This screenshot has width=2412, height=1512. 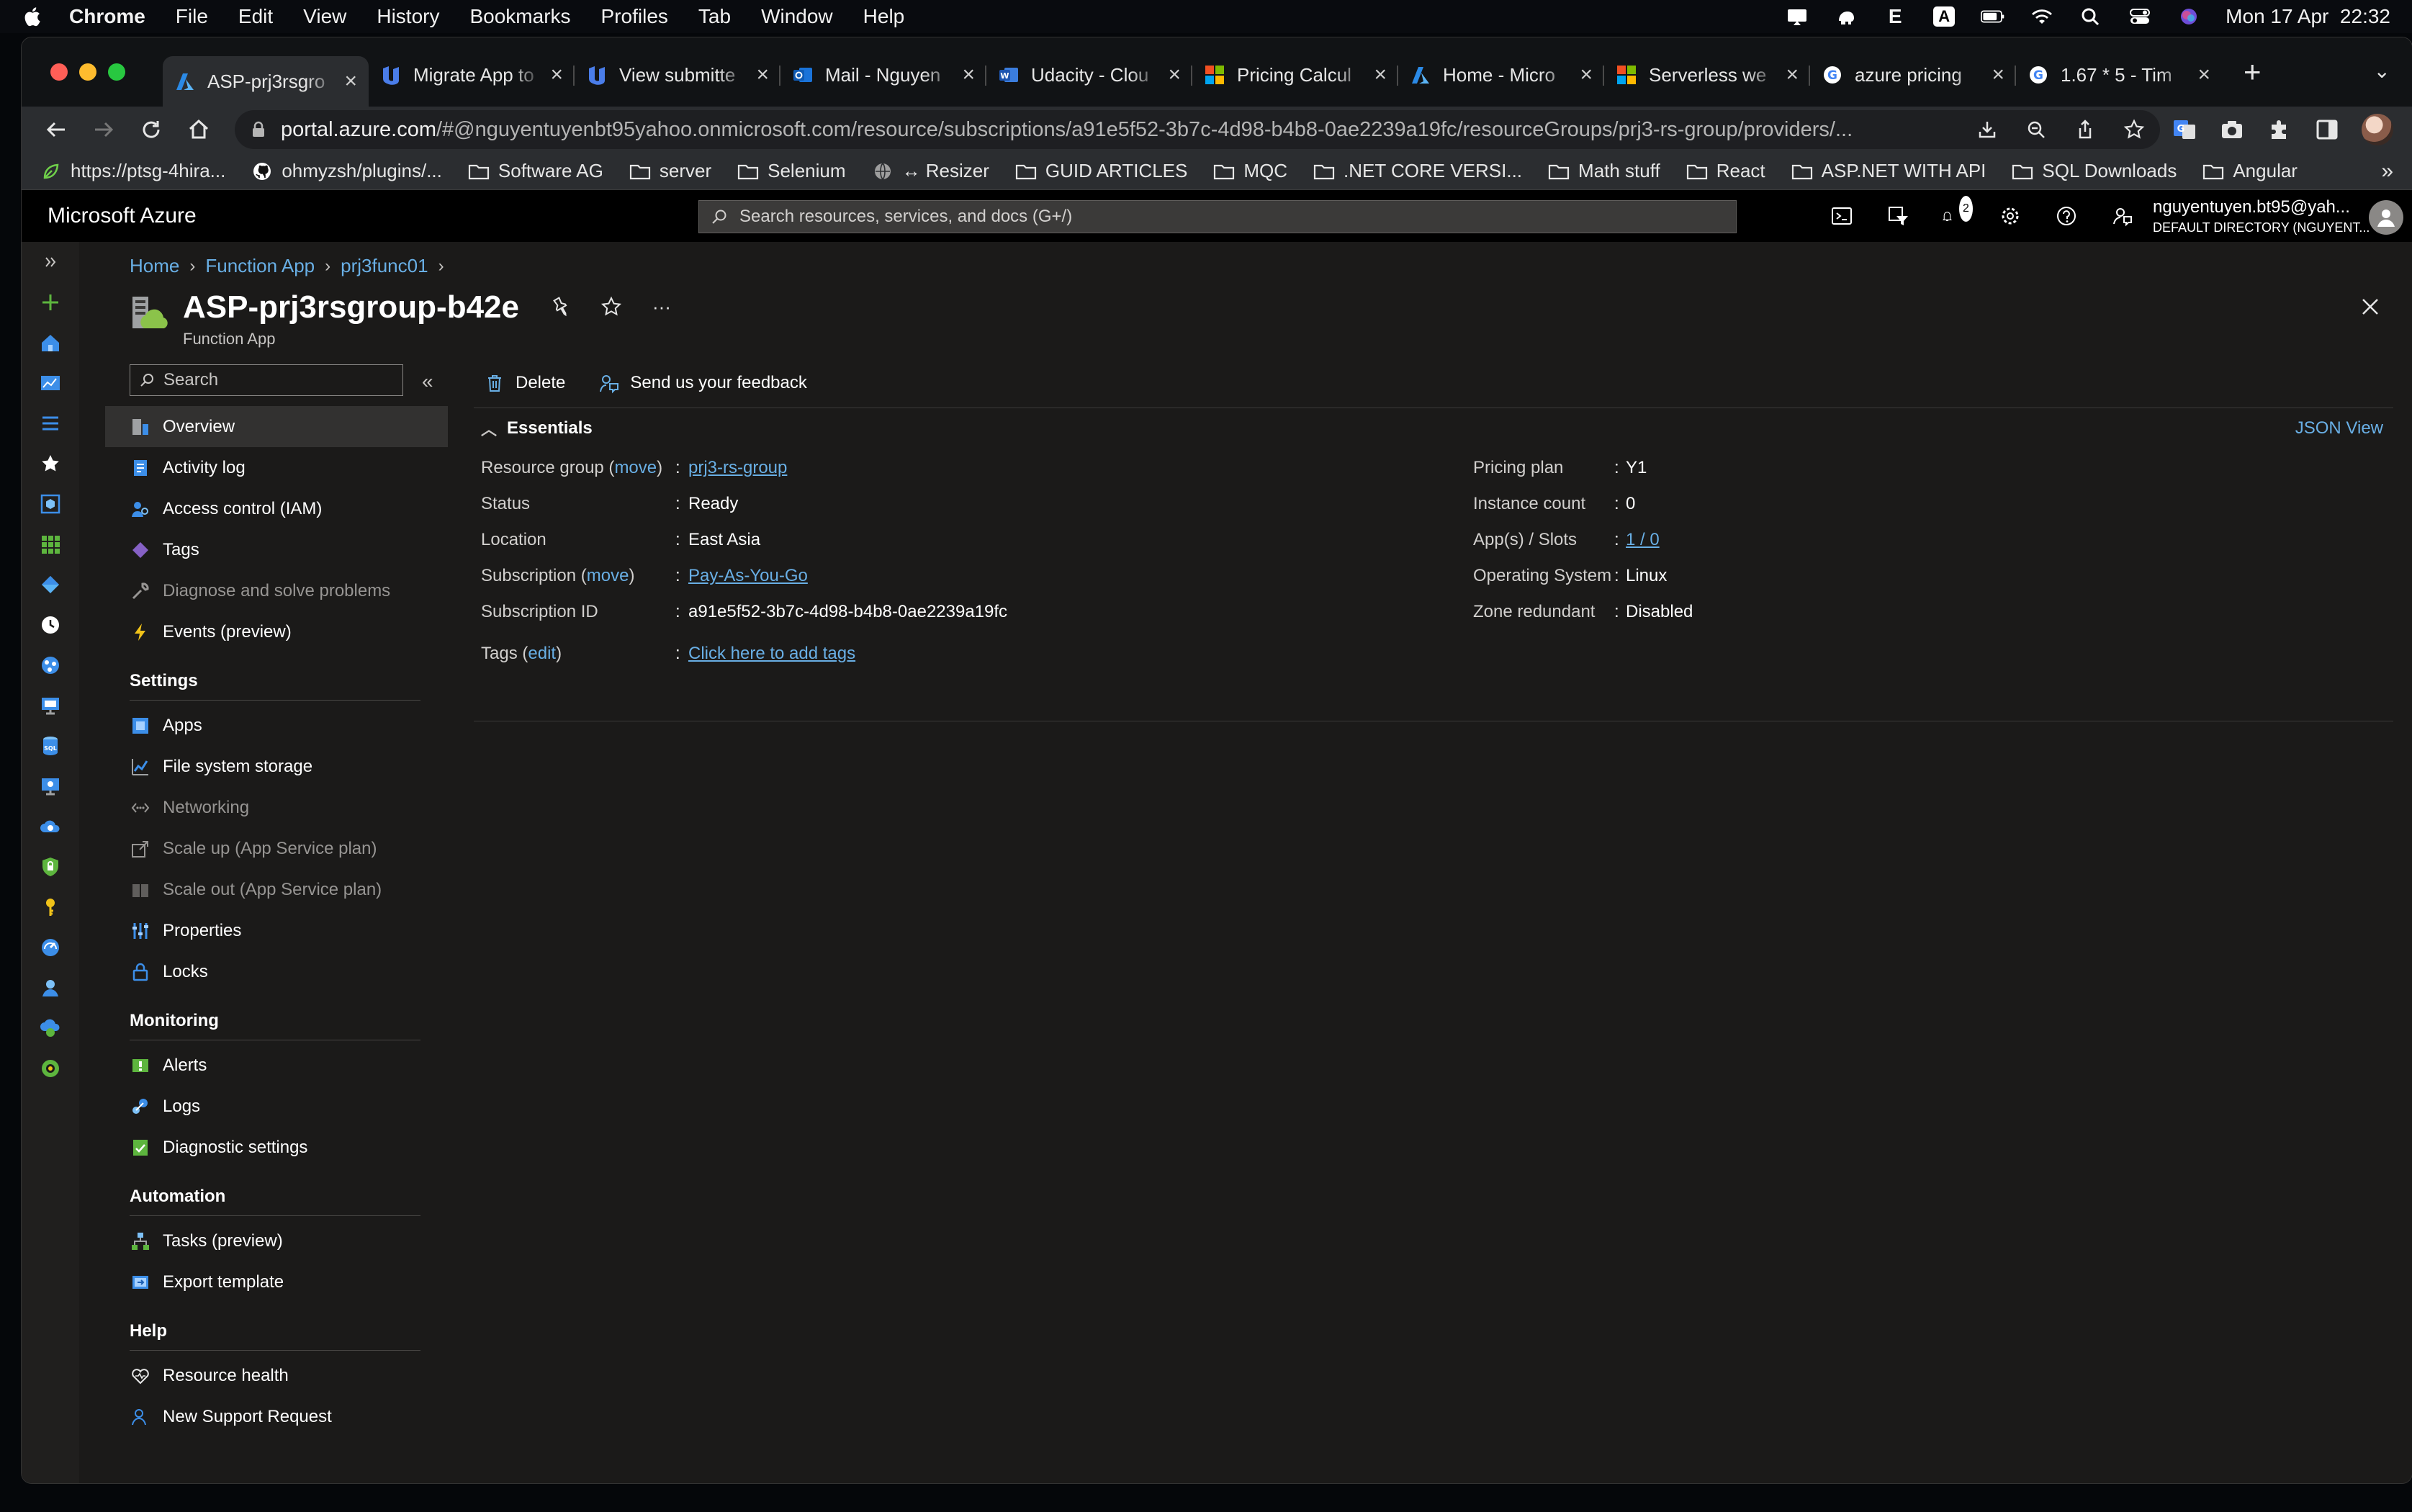 What do you see at coordinates (276, 1240) in the screenshot?
I see `nav-tasks: Tasks (preview)` at bounding box center [276, 1240].